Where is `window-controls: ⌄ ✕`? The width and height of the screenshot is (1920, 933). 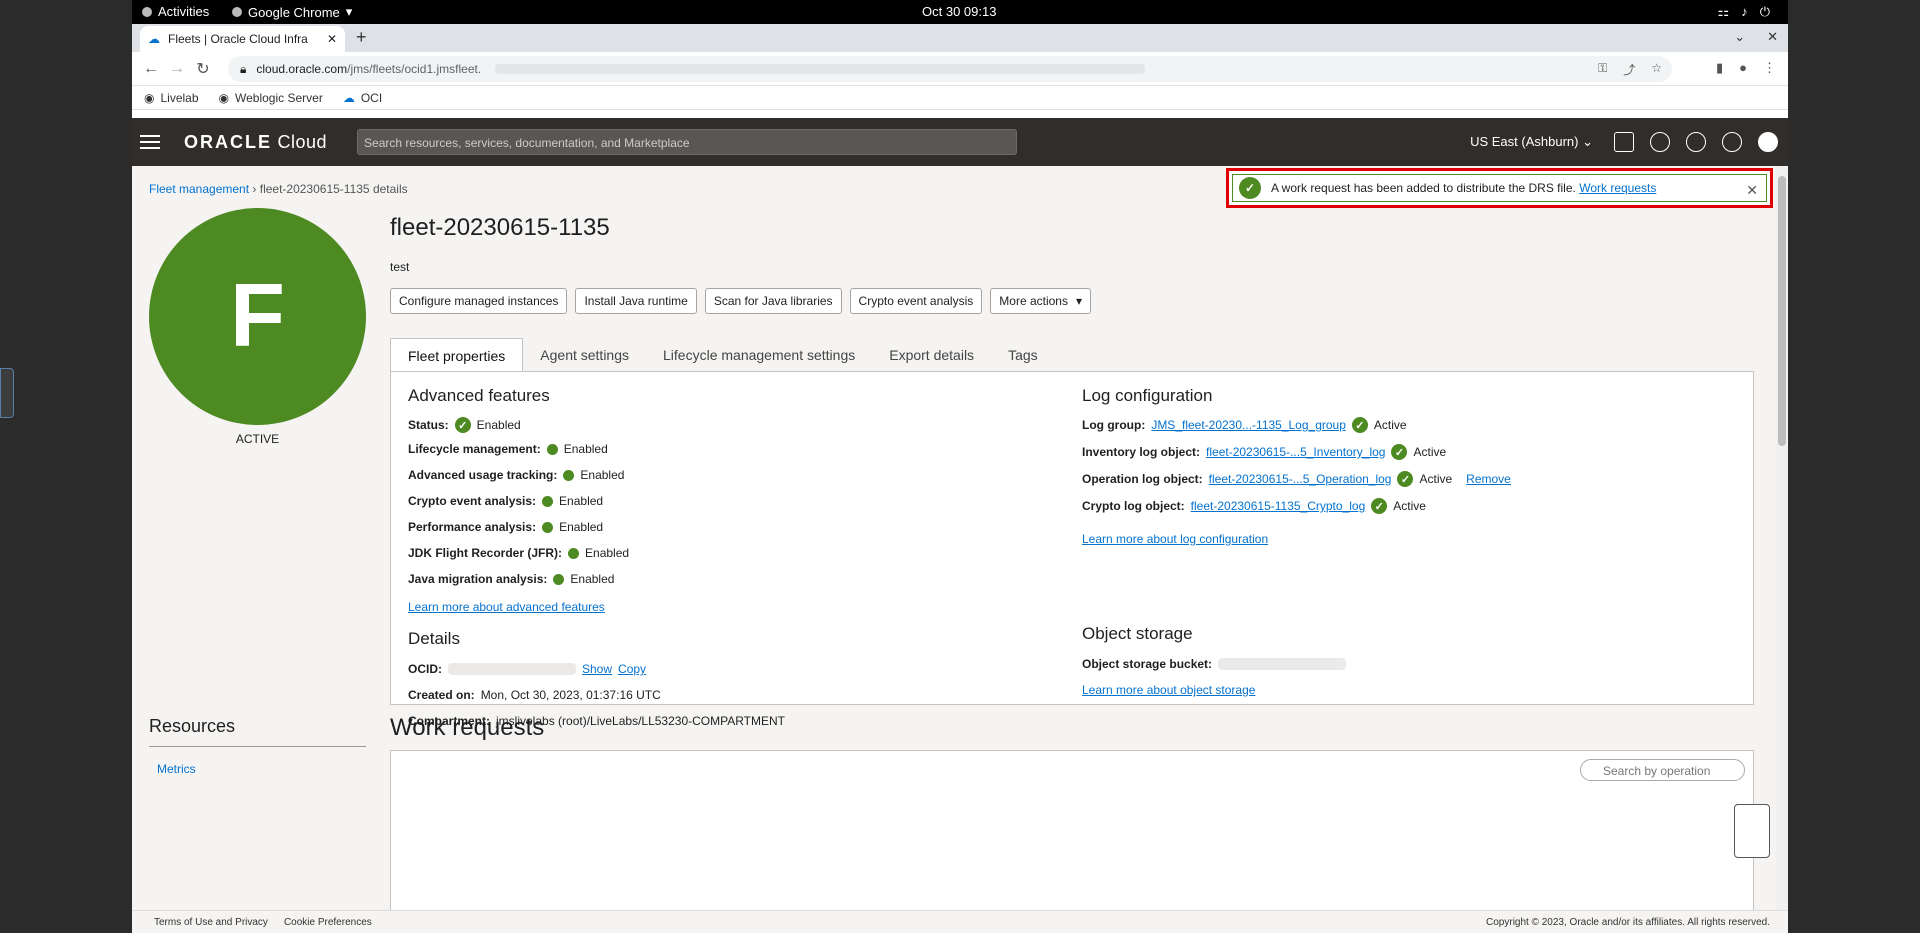
window-controls: ⌄ ✕ is located at coordinates (1756, 37).